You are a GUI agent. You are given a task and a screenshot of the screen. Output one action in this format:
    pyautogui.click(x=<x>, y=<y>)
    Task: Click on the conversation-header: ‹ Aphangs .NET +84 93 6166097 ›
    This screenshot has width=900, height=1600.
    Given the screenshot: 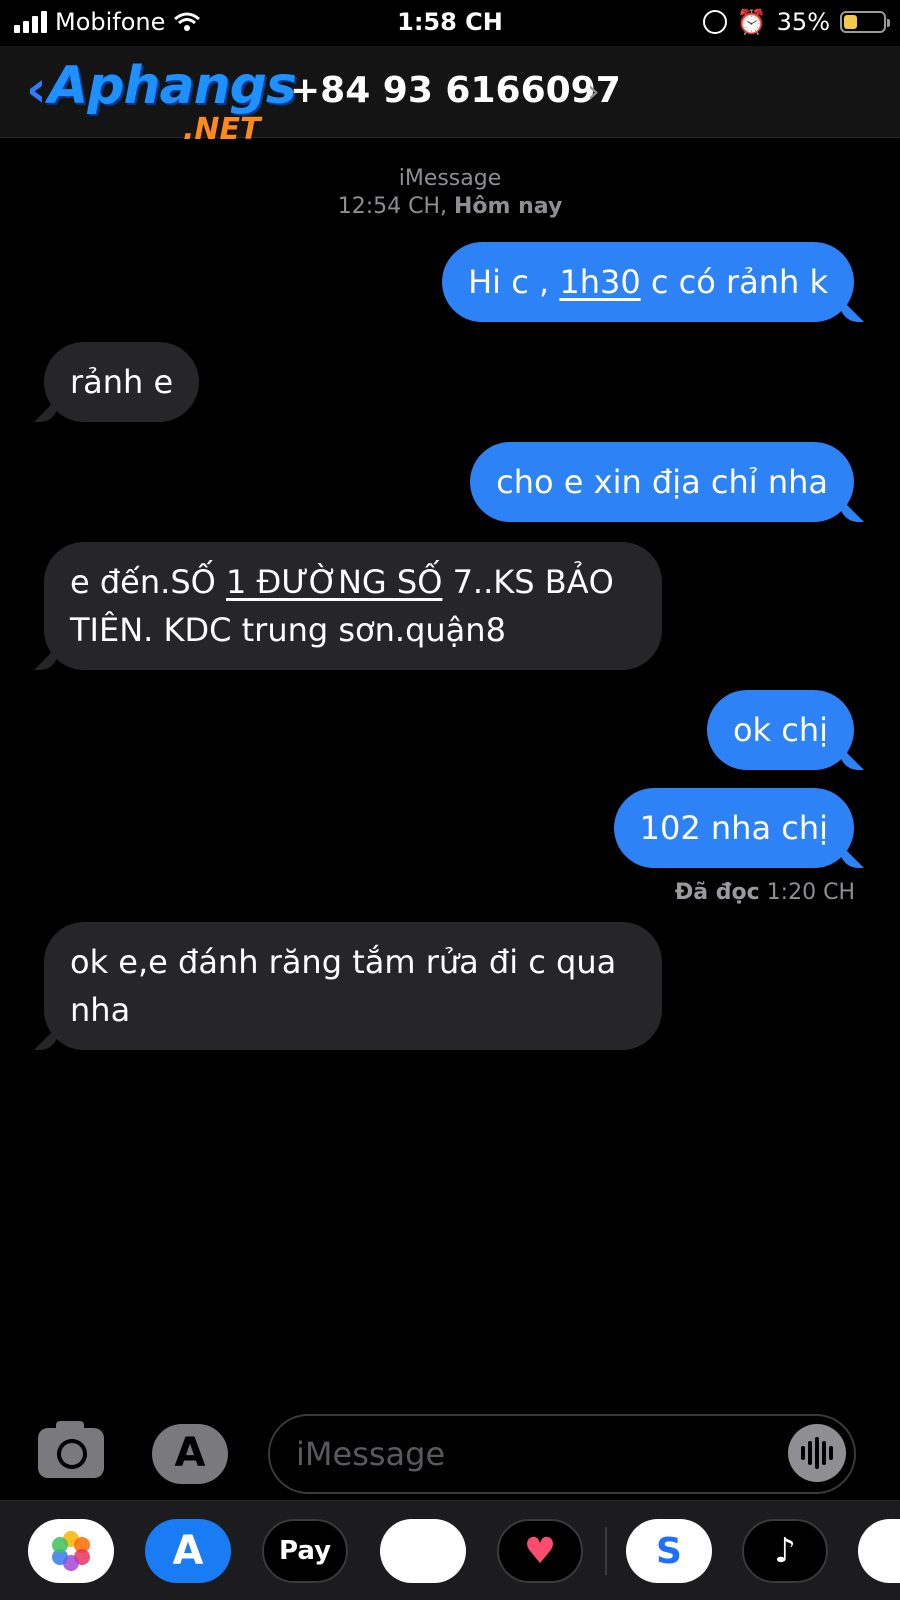 What is the action you would take?
    pyautogui.click(x=450, y=96)
    